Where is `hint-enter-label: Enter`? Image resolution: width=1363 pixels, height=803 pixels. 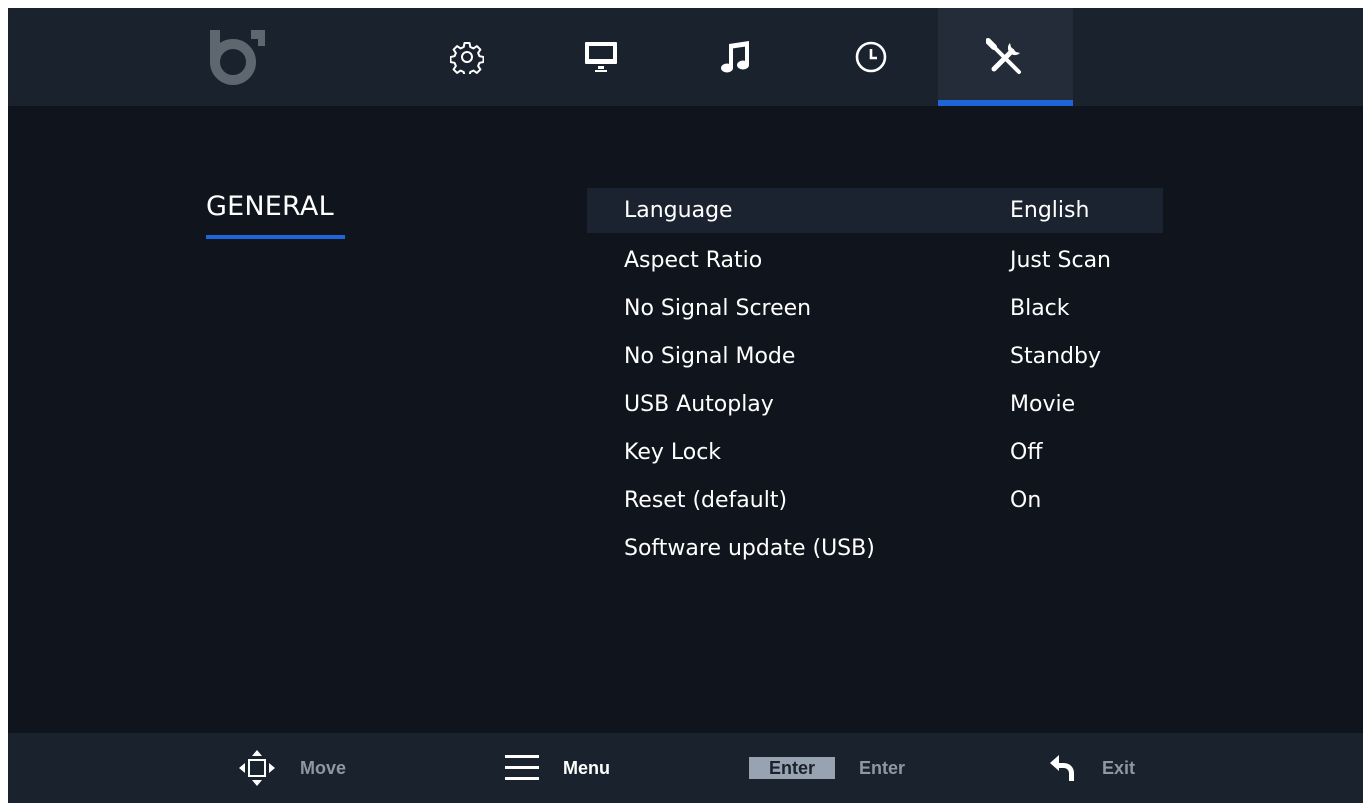 hint-enter-label: Enter is located at coordinates (882, 767).